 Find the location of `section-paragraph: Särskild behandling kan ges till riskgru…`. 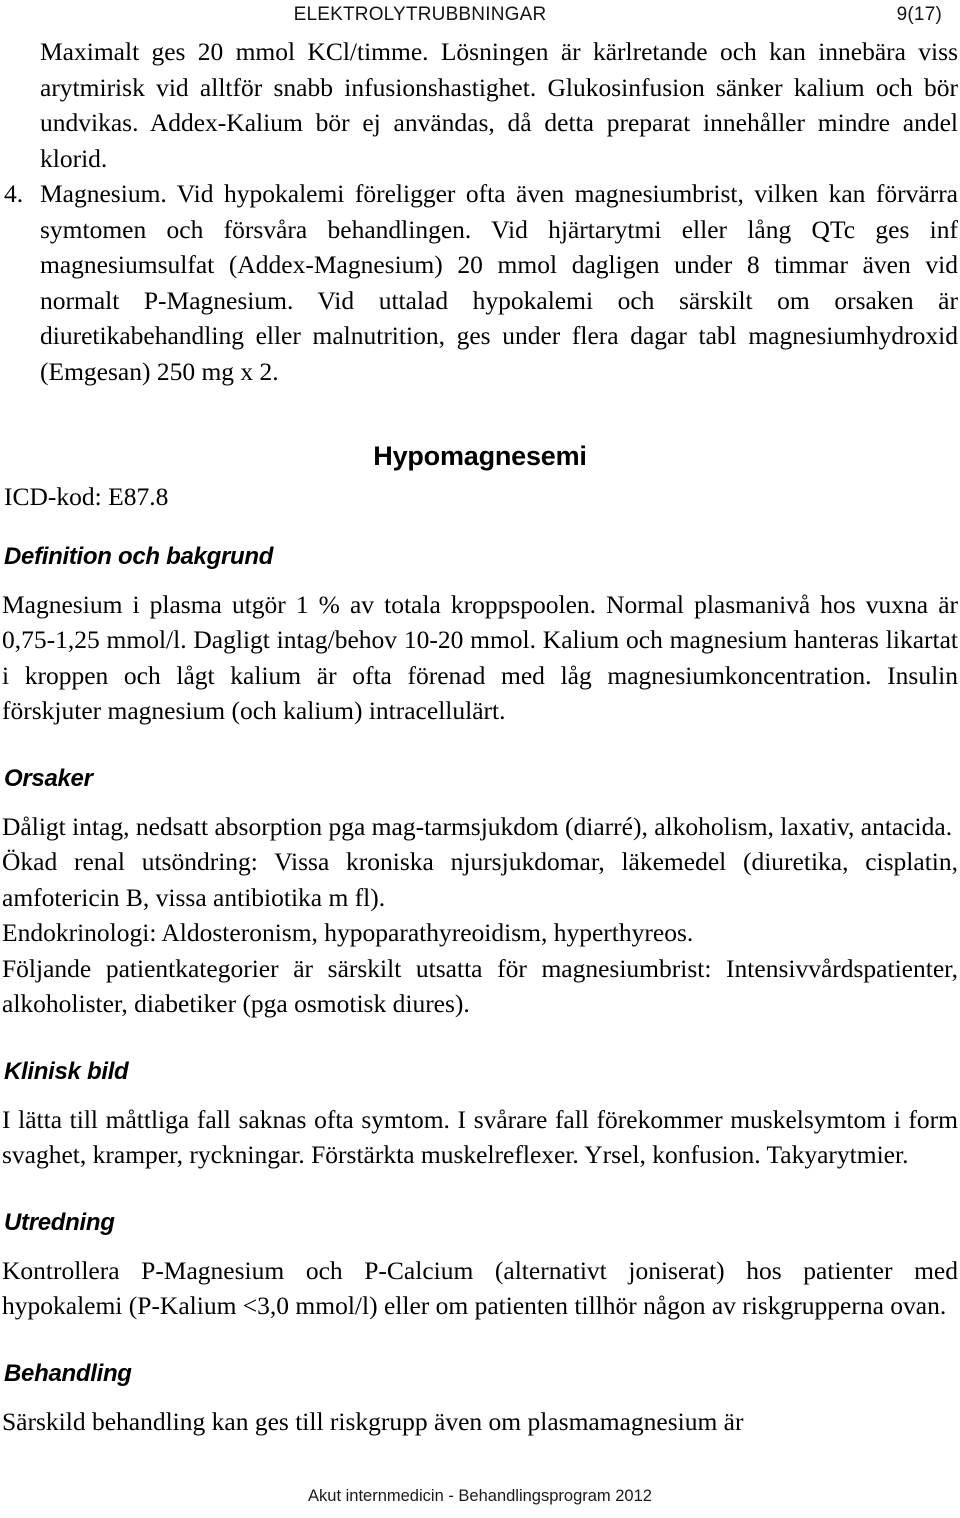

section-paragraph: Särskild behandling kan ges till riskgru… is located at coordinates (373, 1421).